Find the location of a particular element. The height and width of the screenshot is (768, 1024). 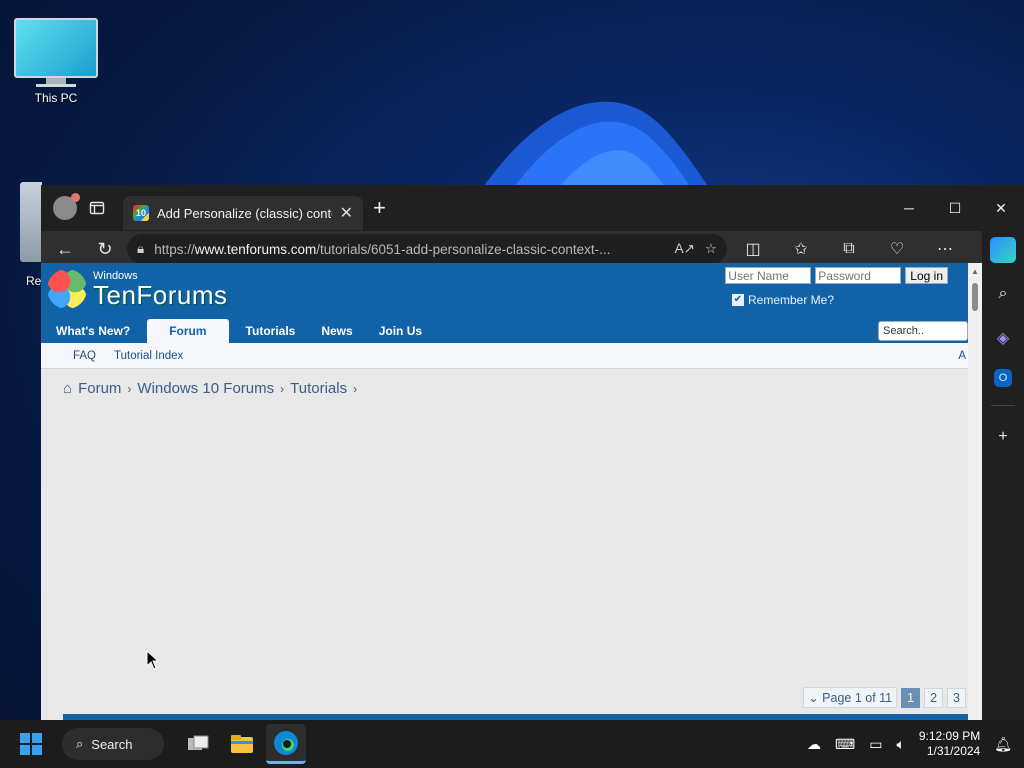

pagination: ⌄ Page 1 of 11 1 2 3 is located at coordinates (884, 697).